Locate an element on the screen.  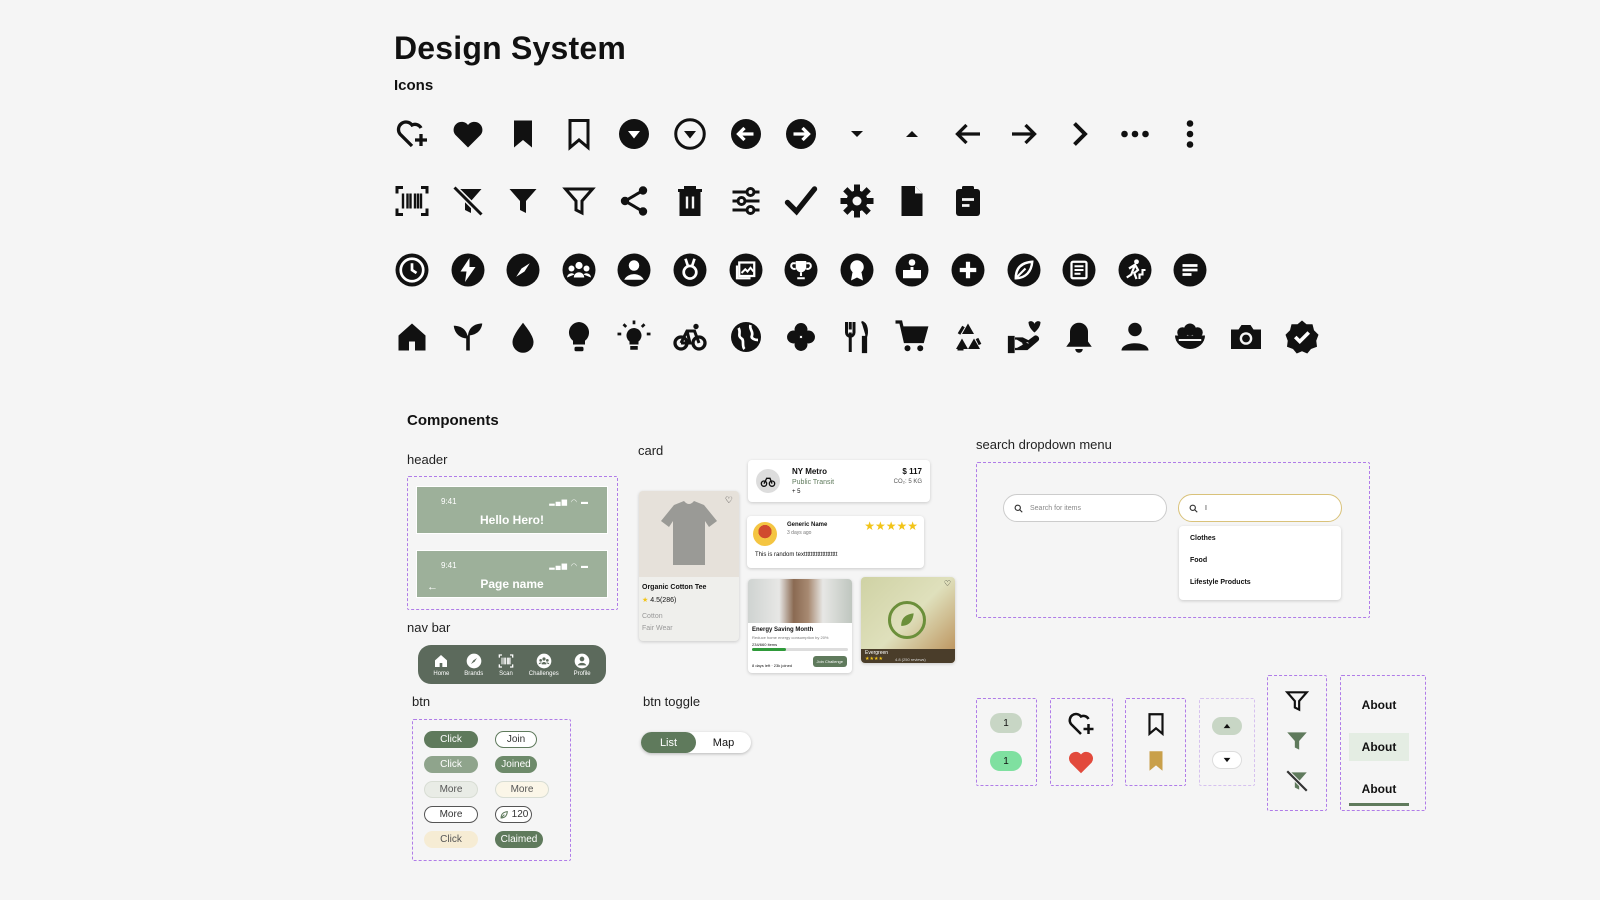
caret-up-button is located at coordinates (1227, 726).